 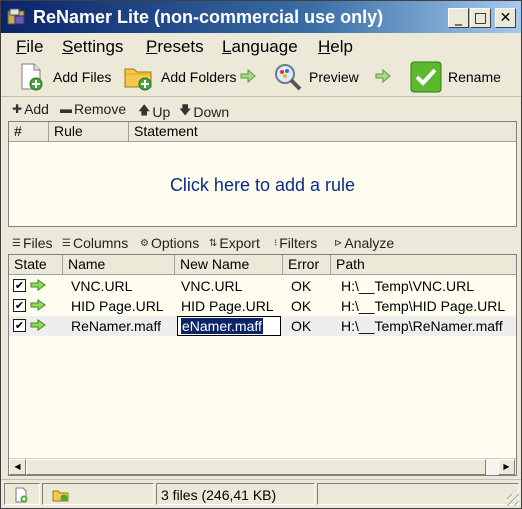 What do you see at coordinates (16, 243) in the screenshot?
I see `list-icon: ☰` at bounding box center [16, 243].